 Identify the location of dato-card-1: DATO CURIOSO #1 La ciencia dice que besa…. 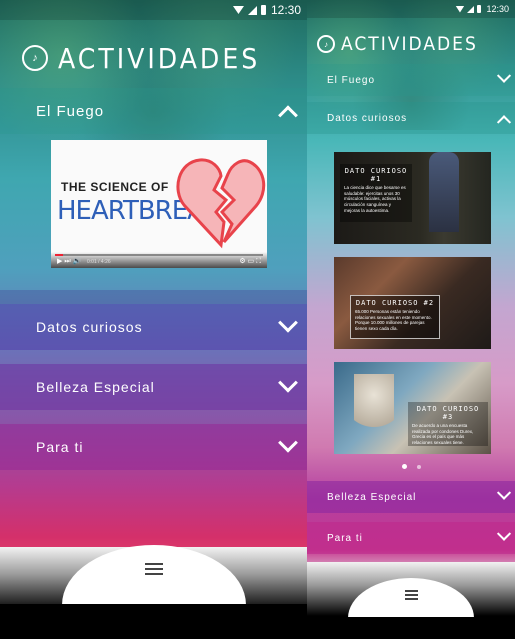
(412, 198).